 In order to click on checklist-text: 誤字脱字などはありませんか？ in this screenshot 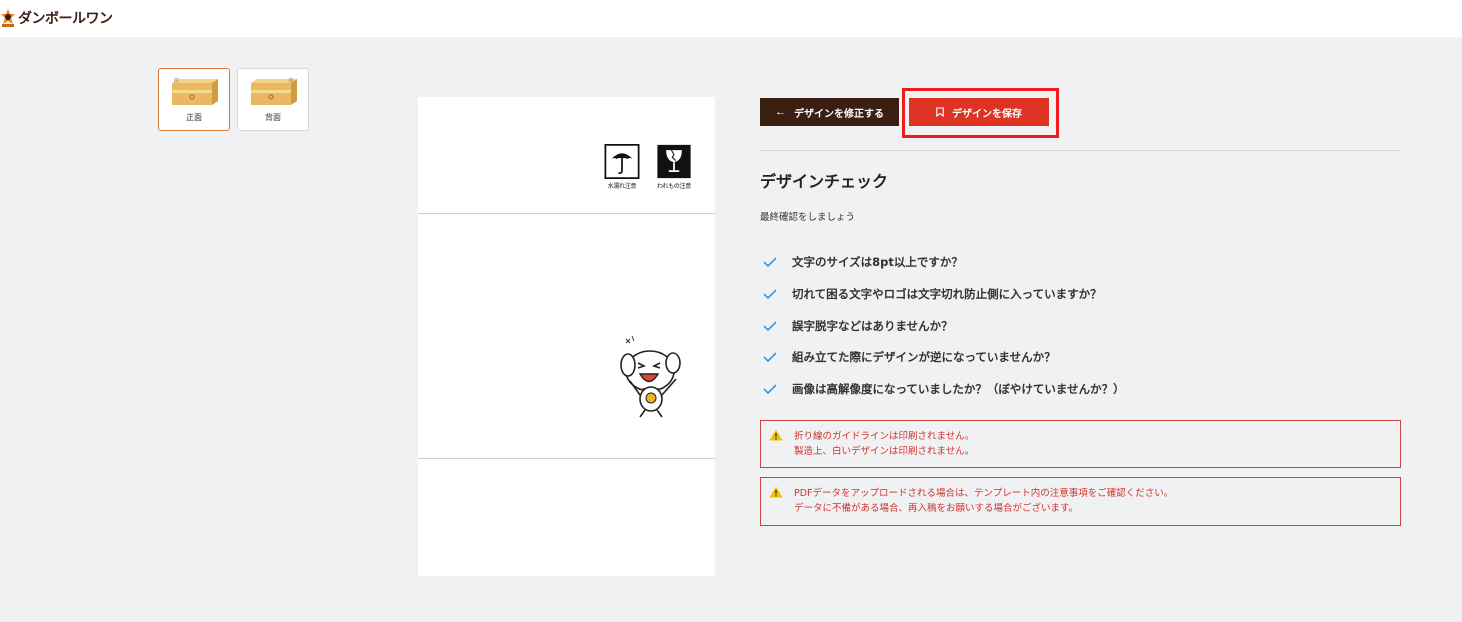, I will do `click(872, 326)`.